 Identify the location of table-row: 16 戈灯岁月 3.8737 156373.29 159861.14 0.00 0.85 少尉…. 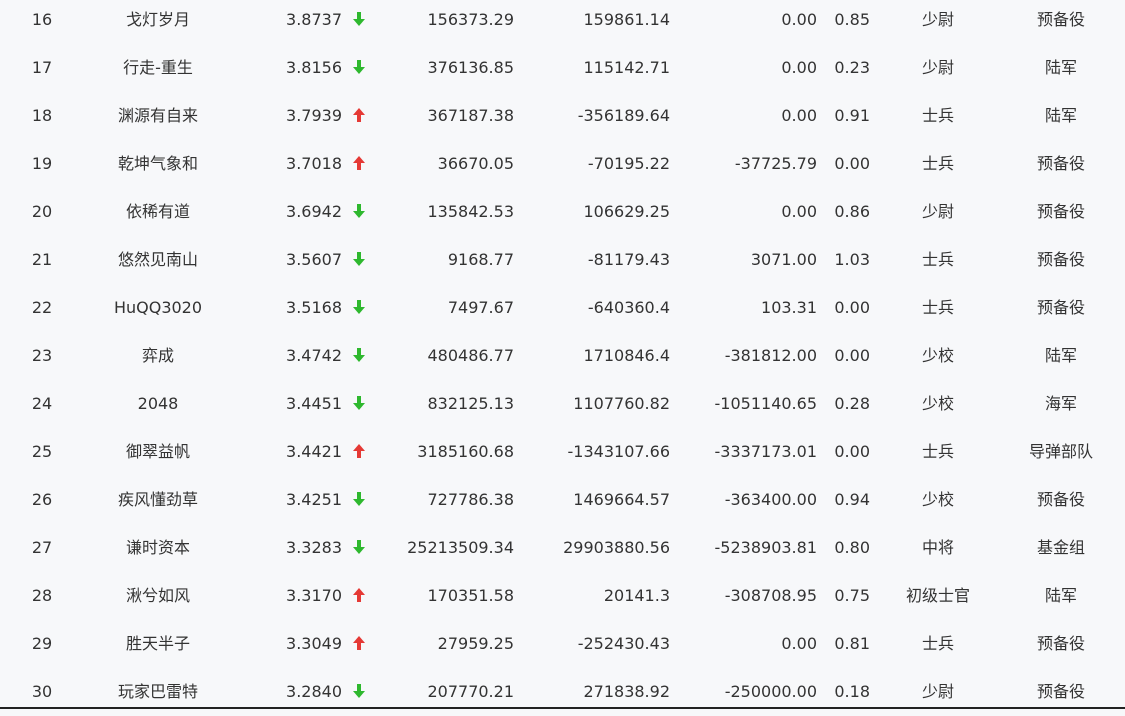
(562, 22).